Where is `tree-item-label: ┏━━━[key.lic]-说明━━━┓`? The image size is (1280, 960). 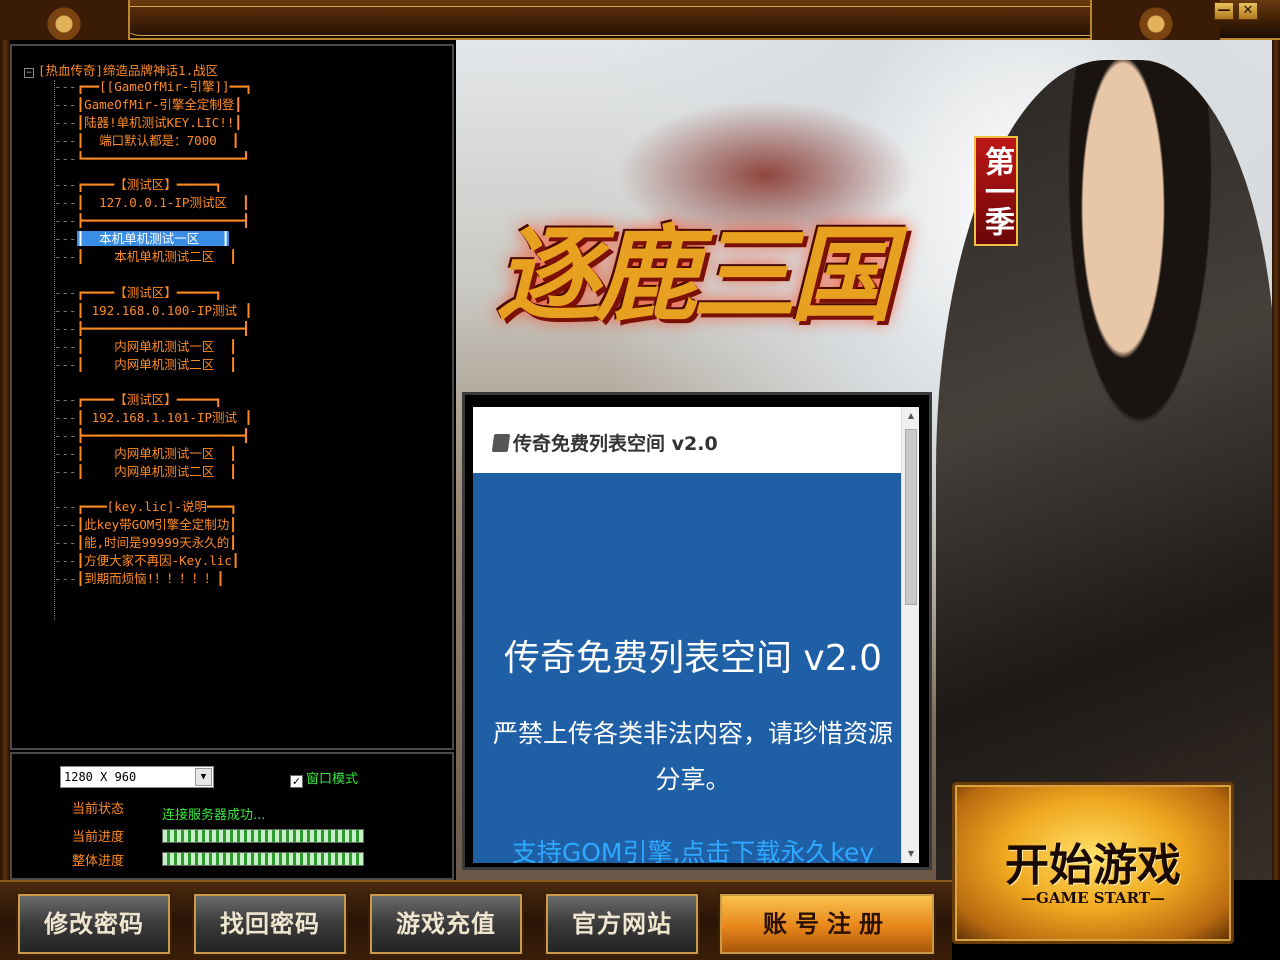
tree-item-label: ┏━━━[key.lic]-说明━━━┓ is located at coordinates (157, 506).